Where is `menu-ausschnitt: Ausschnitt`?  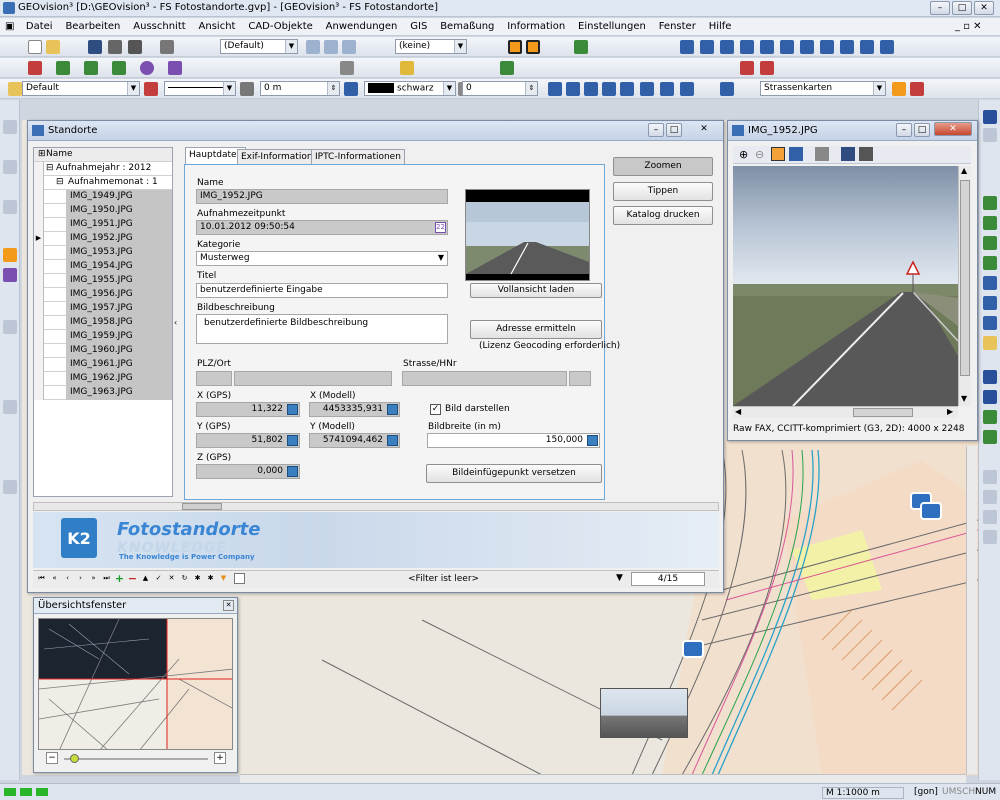
menu-ausschnitt: Ausschnitt is located at coordinates (159, 25).